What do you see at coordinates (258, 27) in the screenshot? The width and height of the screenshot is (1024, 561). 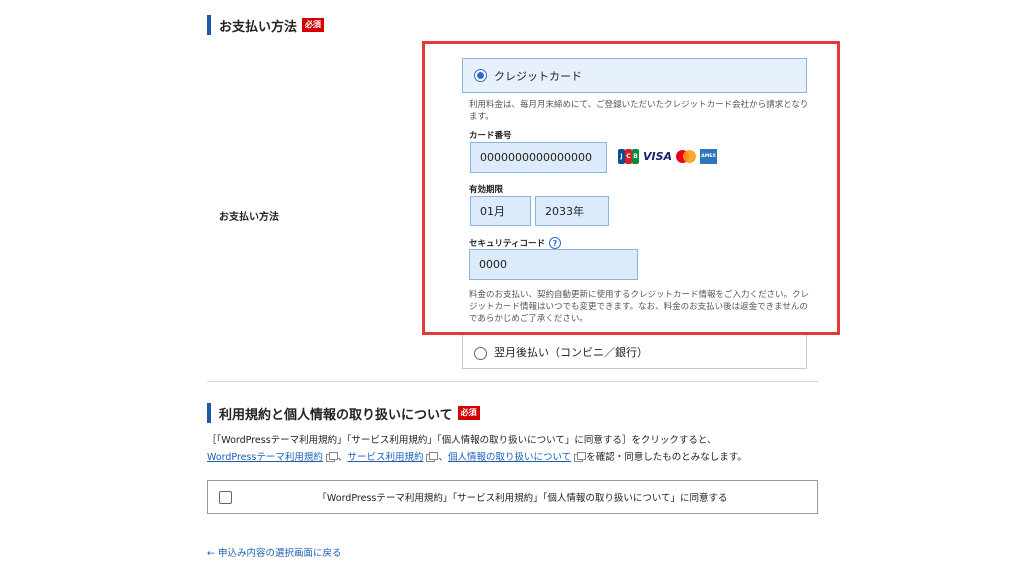 I see `payment-heading-title: お支払い方法` at bounding box center [258, 27].